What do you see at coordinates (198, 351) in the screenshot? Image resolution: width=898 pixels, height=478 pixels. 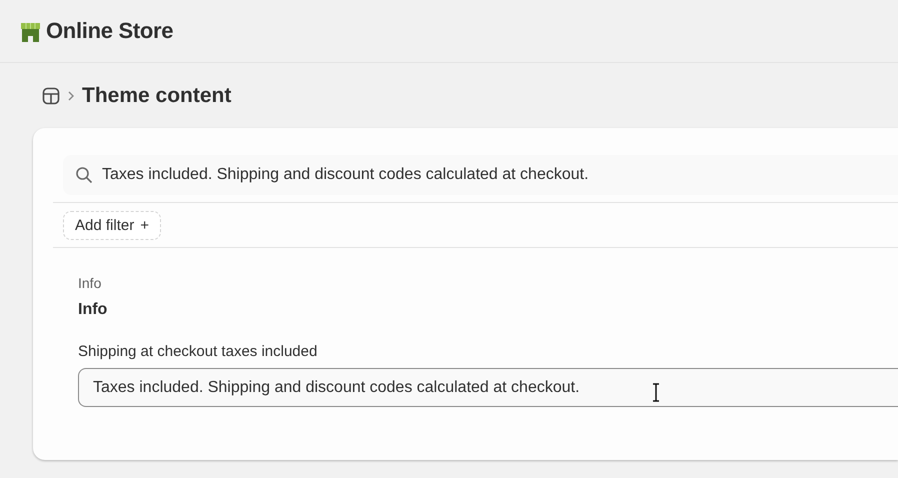 I see `field-label: Shipping at checkout taxes included` at bounding box center [198, 351].